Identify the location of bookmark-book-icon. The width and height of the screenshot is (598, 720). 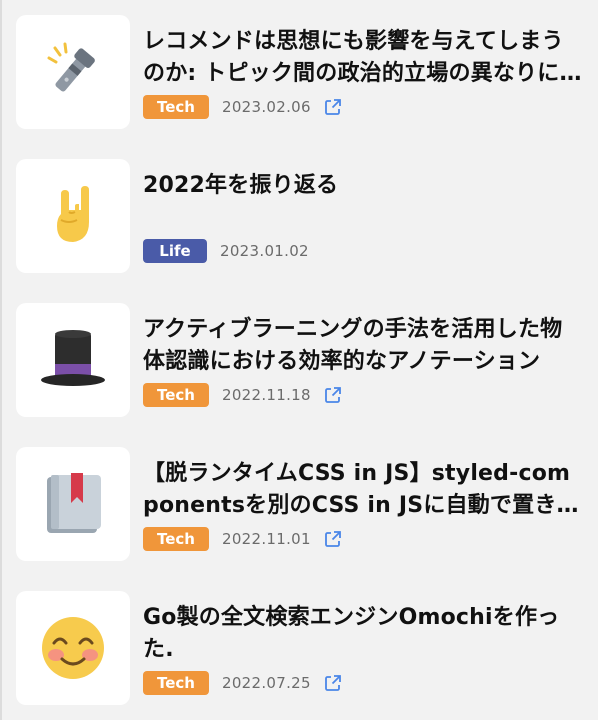
(73, 504).